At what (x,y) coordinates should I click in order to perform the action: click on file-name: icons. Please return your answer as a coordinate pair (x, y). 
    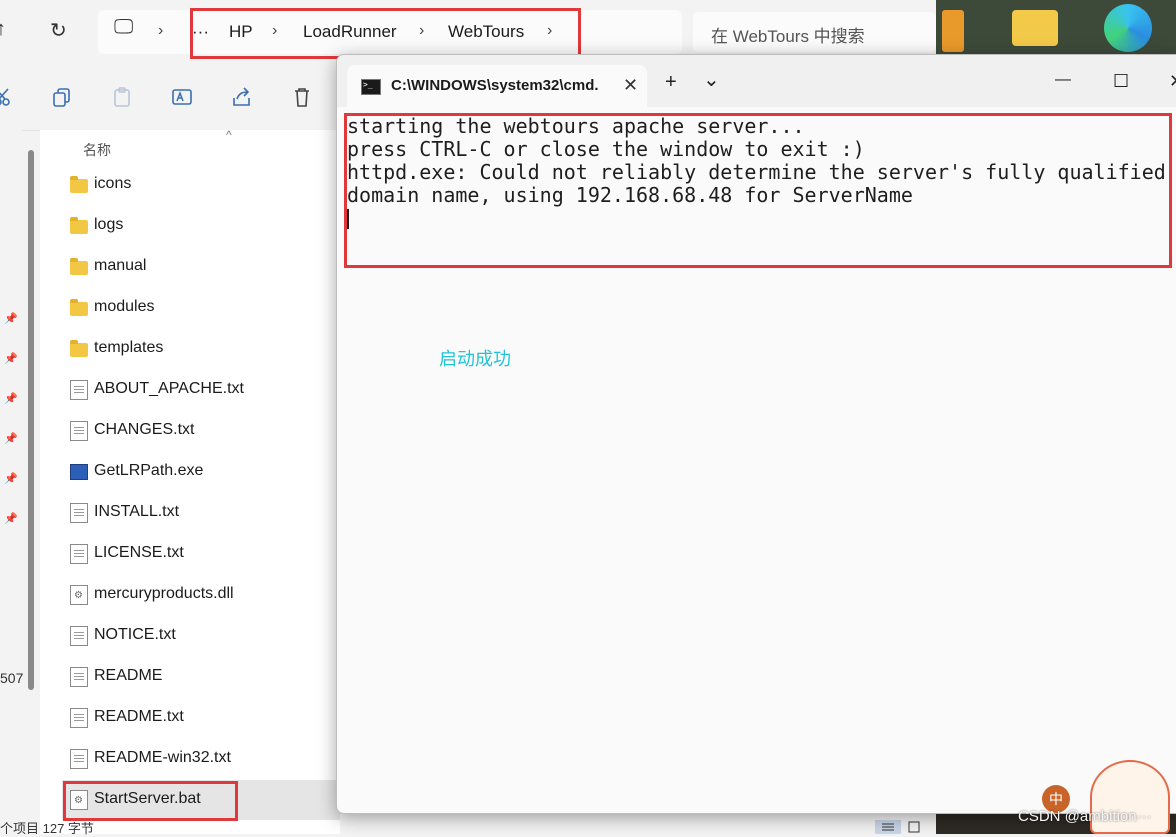
    Looking at the image, I should click on (113, 183).